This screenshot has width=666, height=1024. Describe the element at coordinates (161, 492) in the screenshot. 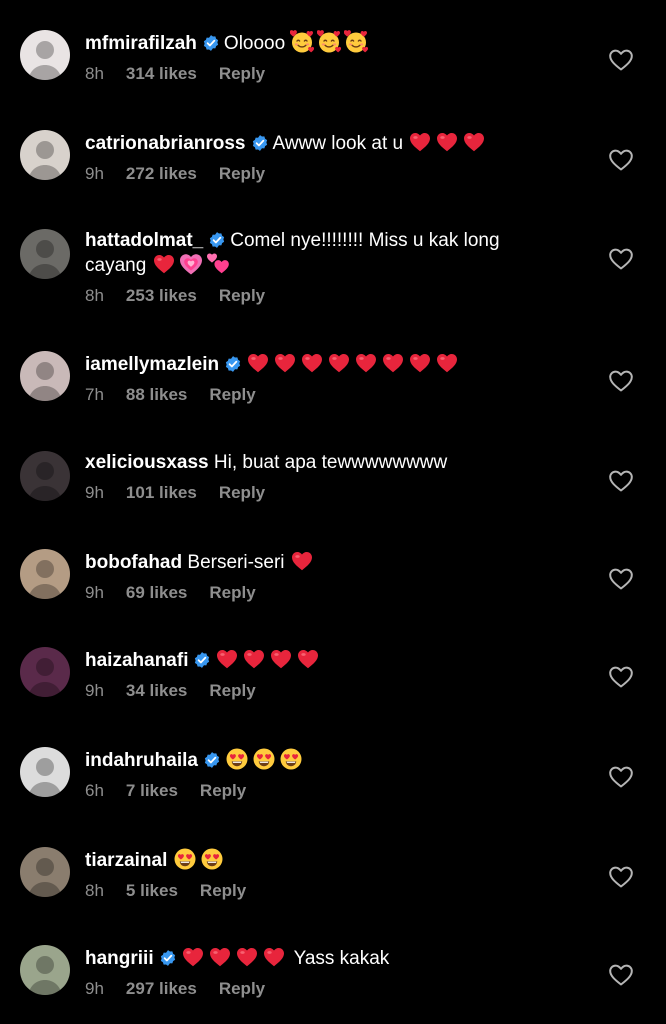

I see `likes-count: 101 likes` at that location.